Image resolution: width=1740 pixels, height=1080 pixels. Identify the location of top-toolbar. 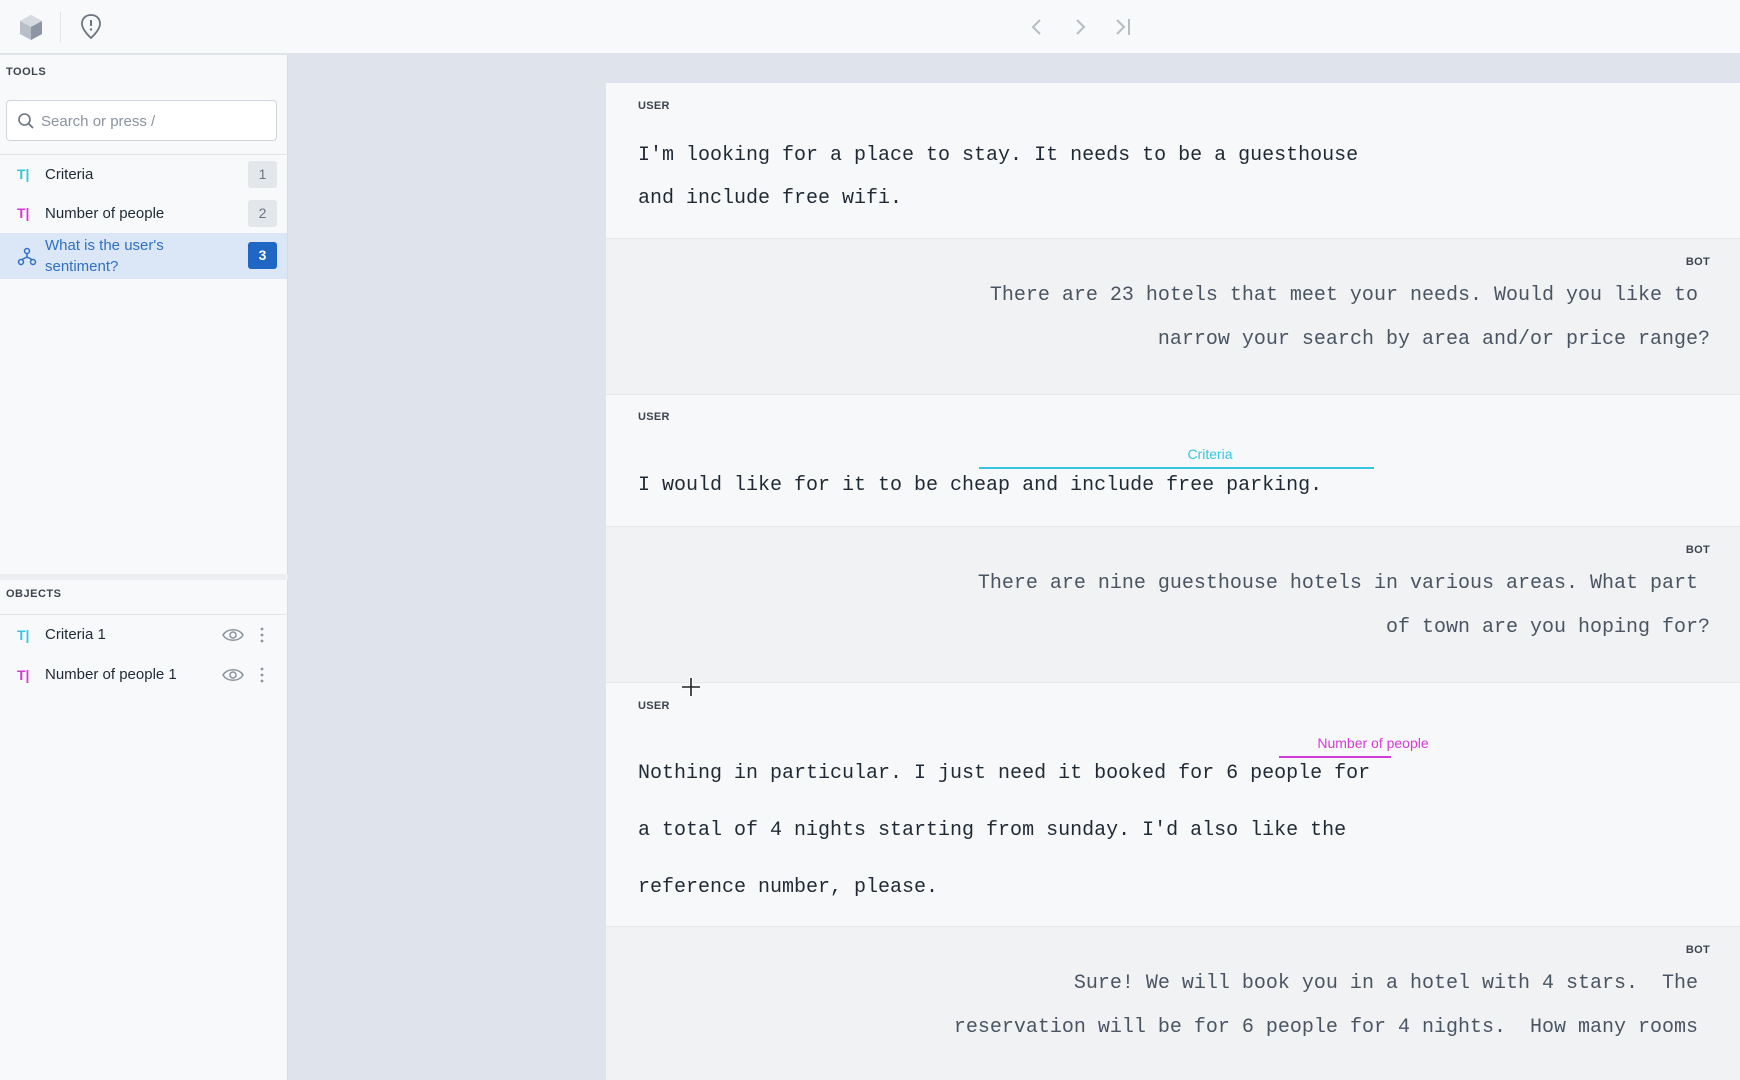
(870, 27).